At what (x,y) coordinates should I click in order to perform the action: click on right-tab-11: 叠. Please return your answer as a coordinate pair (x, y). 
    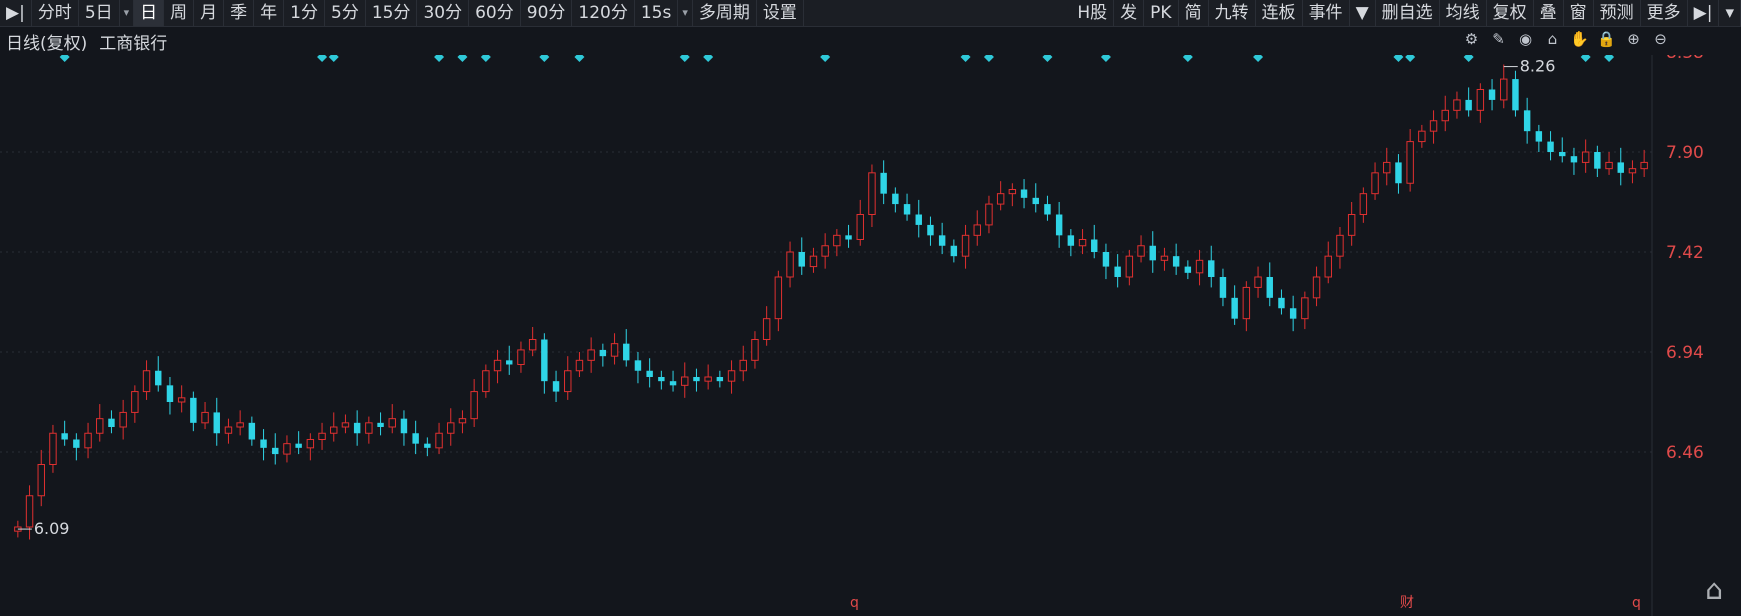
    Looking at the image, I should click on (1549, 13).